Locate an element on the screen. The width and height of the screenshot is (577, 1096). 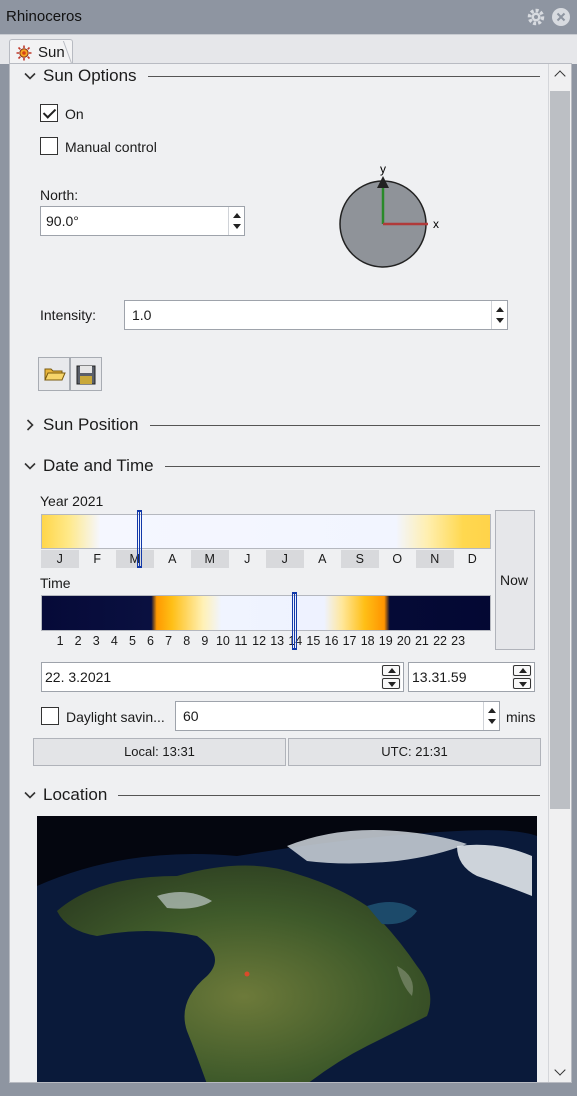
manual-control-checkbox is located at coordinates (49, 146).